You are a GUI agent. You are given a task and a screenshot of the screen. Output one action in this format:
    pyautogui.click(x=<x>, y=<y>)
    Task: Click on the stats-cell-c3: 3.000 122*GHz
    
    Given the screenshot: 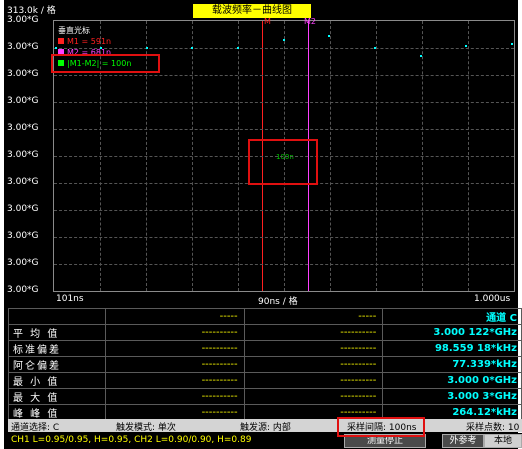 What is the action you would take?
    pyautogui.click(x=452, y=332)
    